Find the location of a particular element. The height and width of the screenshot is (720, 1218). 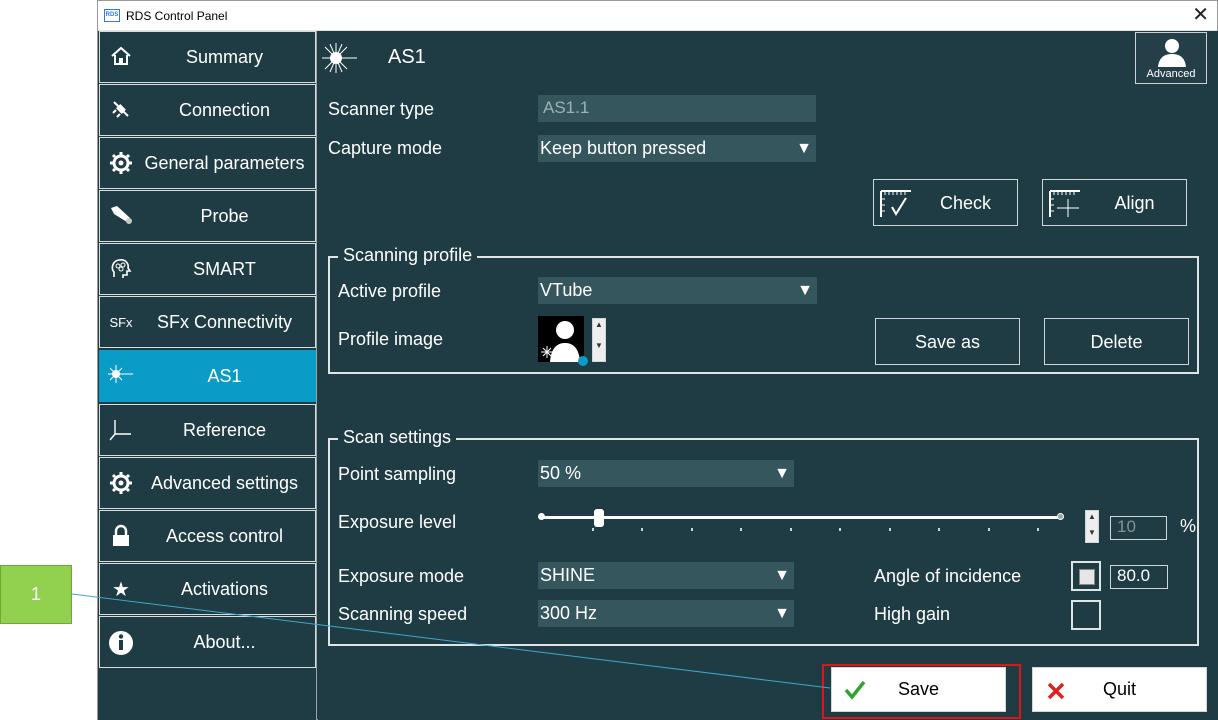

callout-leader-line is located at coordinates (451, 641).